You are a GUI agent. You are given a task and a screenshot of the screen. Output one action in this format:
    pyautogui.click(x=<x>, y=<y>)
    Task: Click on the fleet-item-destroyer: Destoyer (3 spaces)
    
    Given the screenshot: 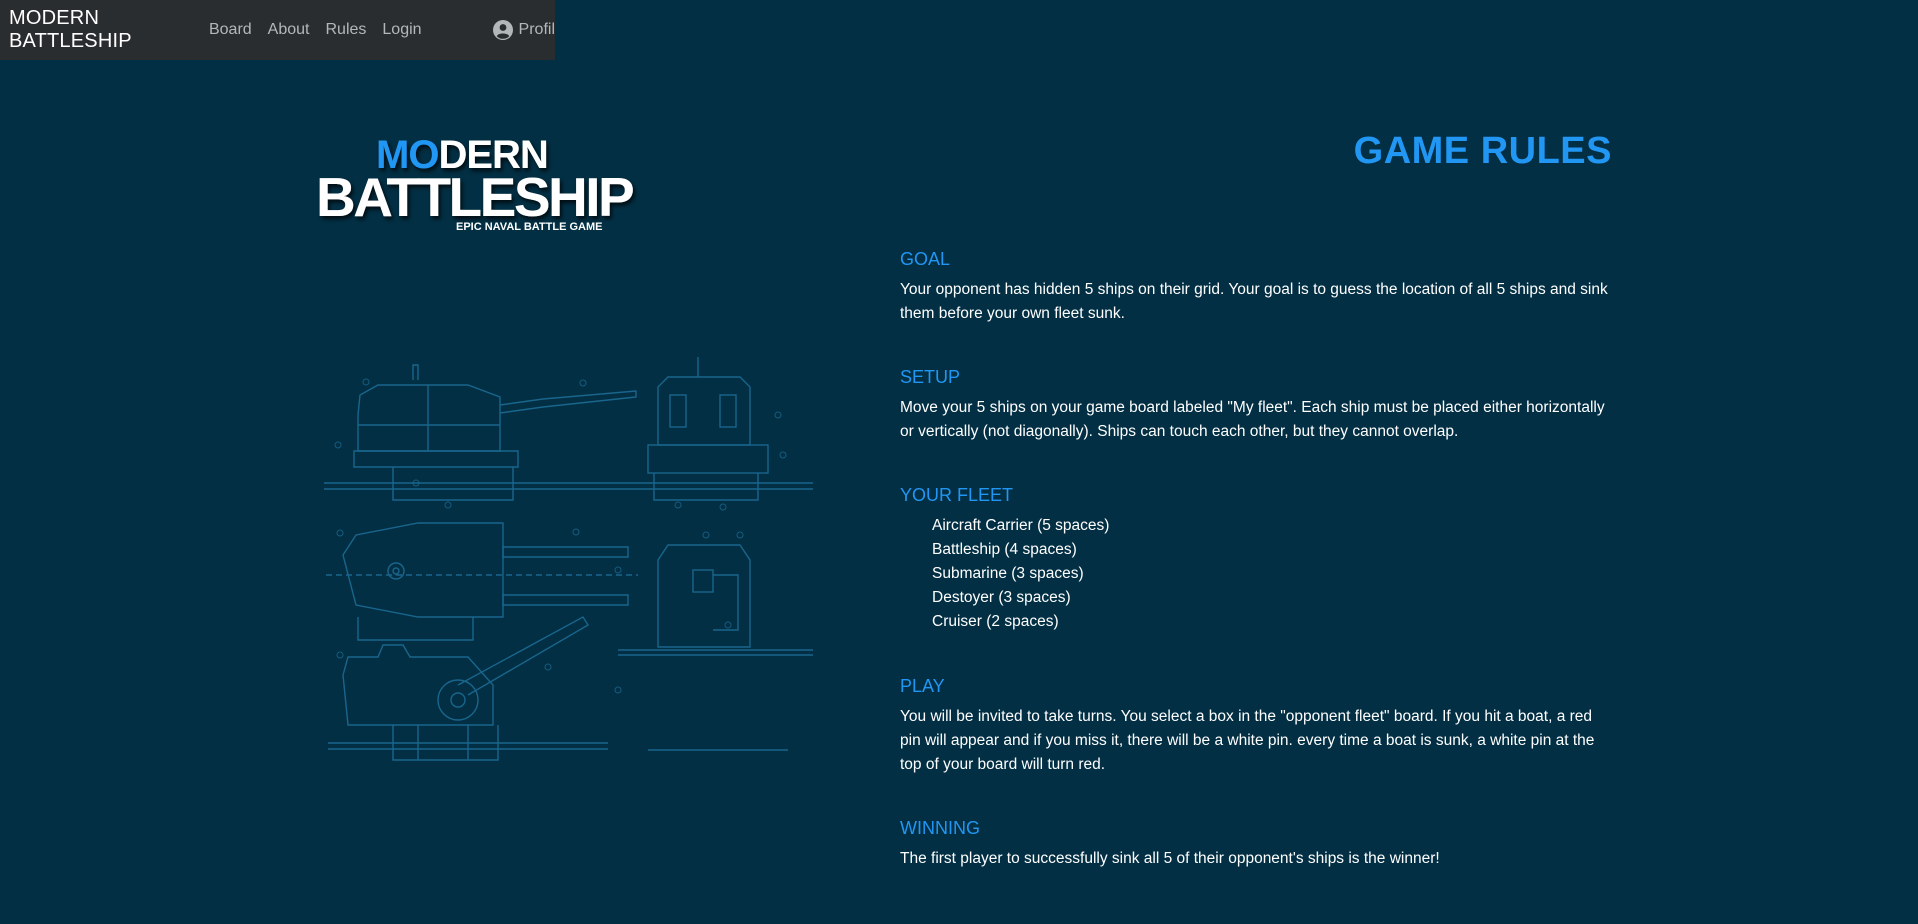 What is the action you would take?
    pyautogui.click(x=1001, y=597)
    